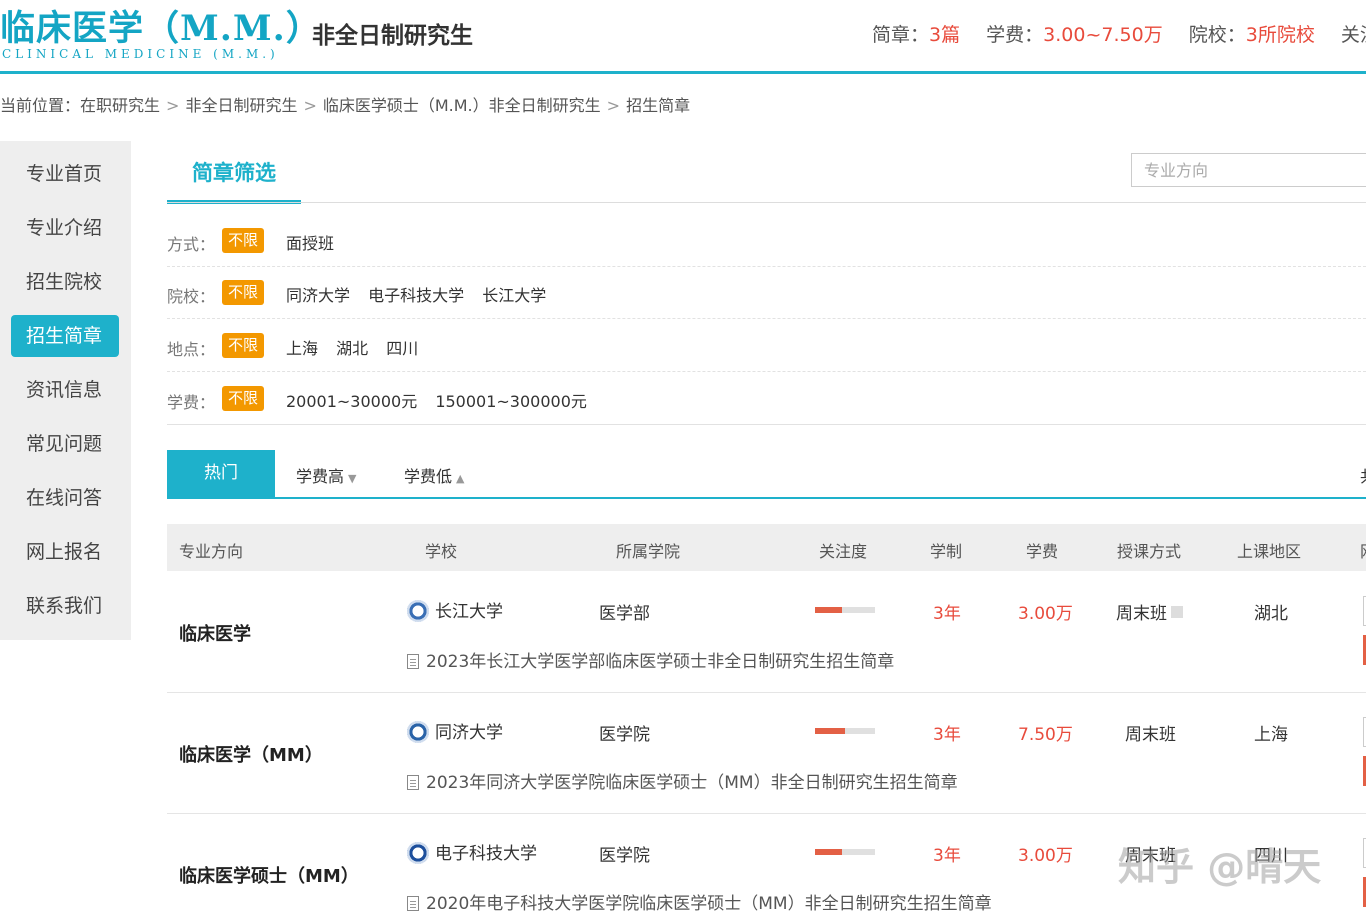  Describe the element at coordinates (351, 401) in the screenshot. I see `filter-option: 20001~30000元` at that location.